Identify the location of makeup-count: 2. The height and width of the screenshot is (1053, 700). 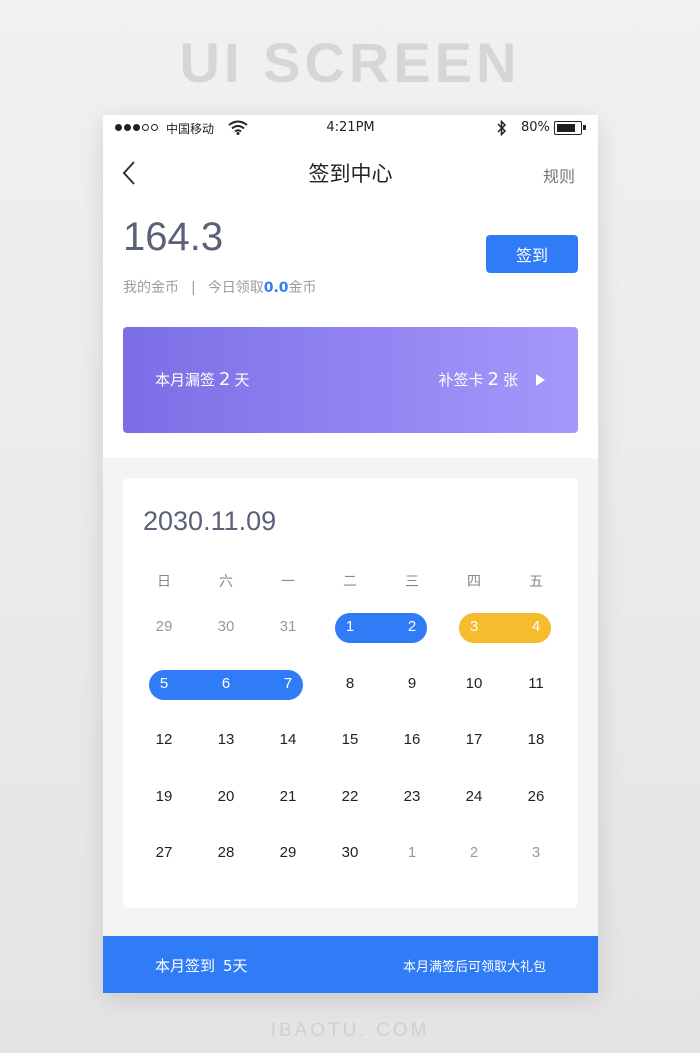
(493, 379).